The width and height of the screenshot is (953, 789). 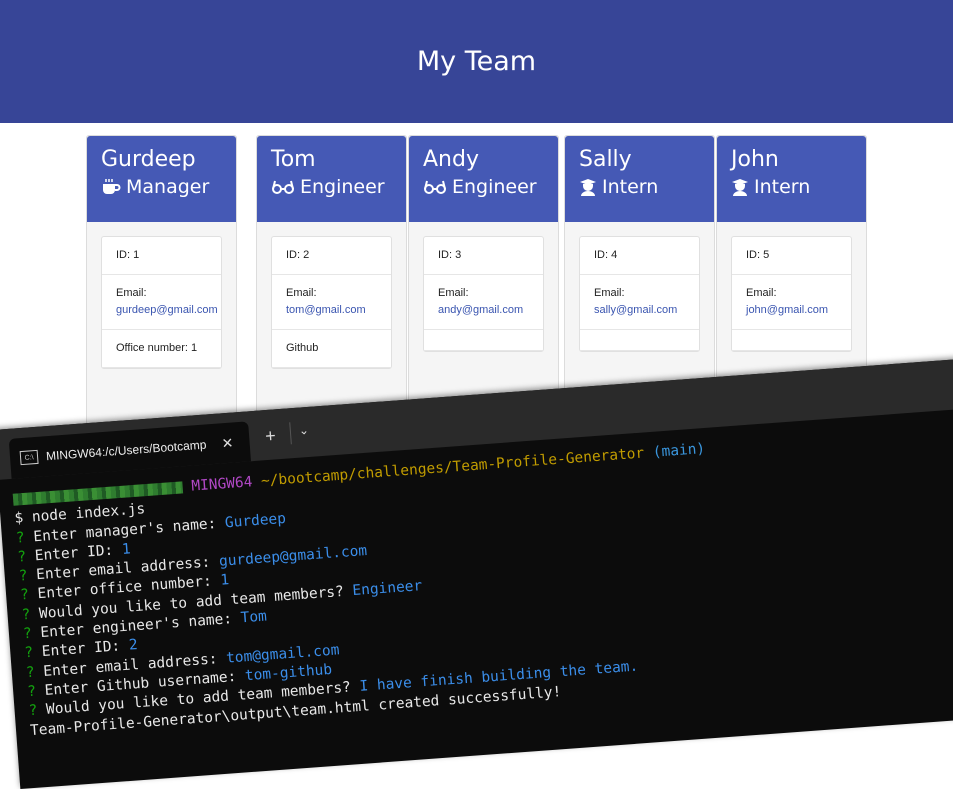 I want to click on employee-info: ID: 3 Email: andy@gmail.com, so click(x=483, y=294).